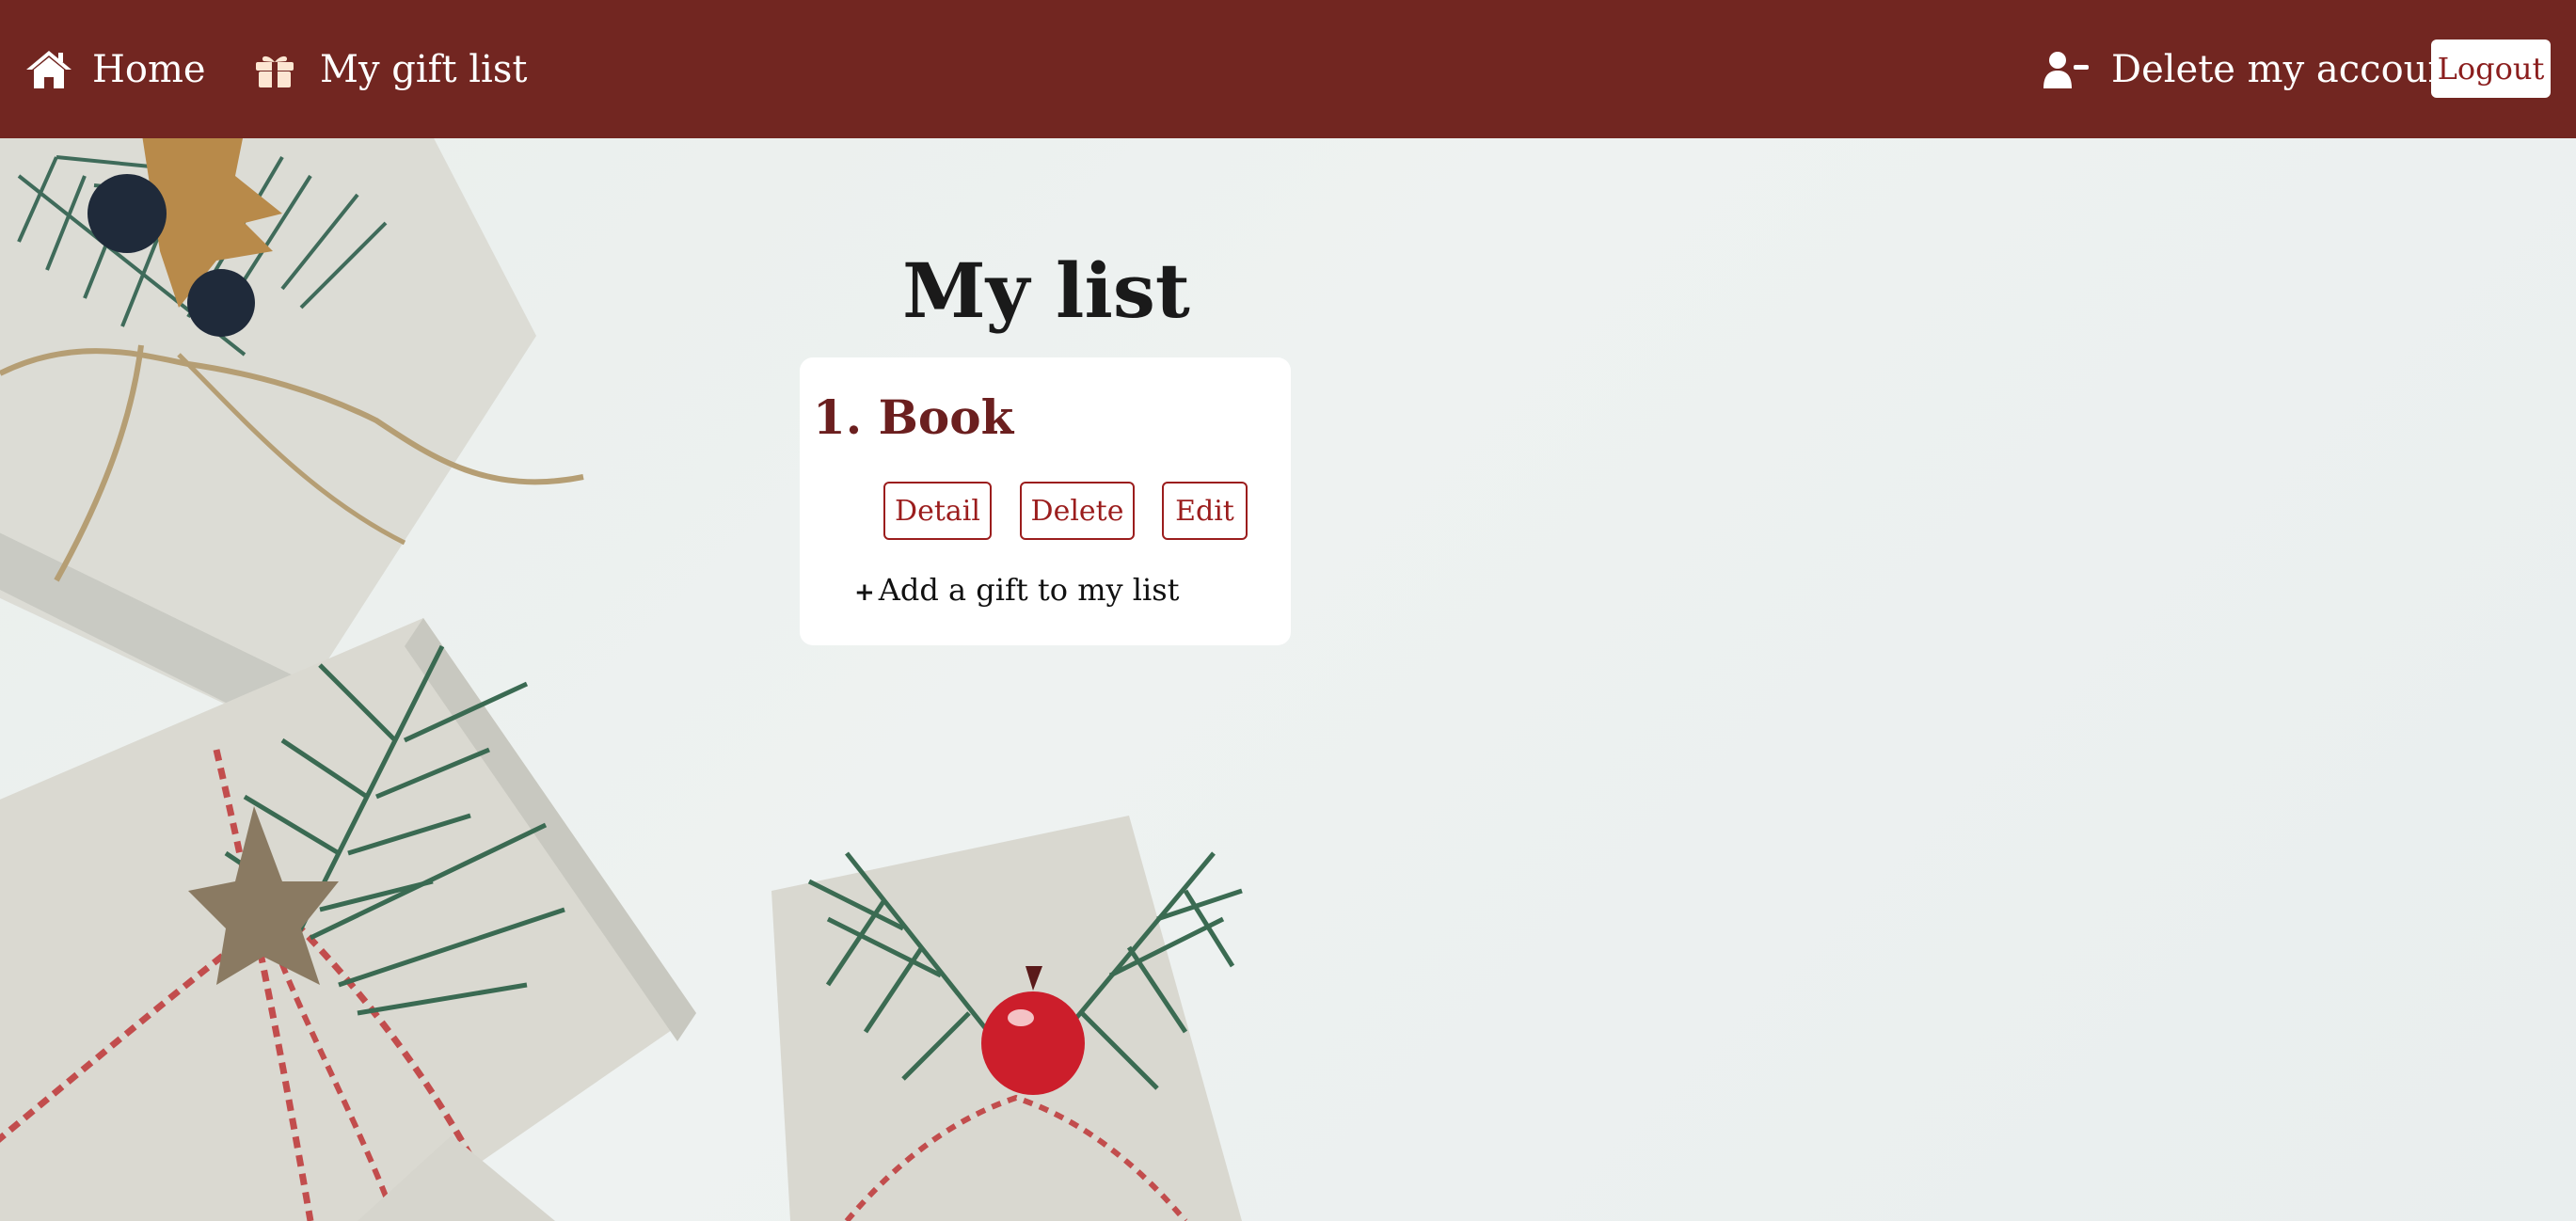 This screenshot has height=1221, width=2576. I want to click on gift-icon, so click(274, 69).